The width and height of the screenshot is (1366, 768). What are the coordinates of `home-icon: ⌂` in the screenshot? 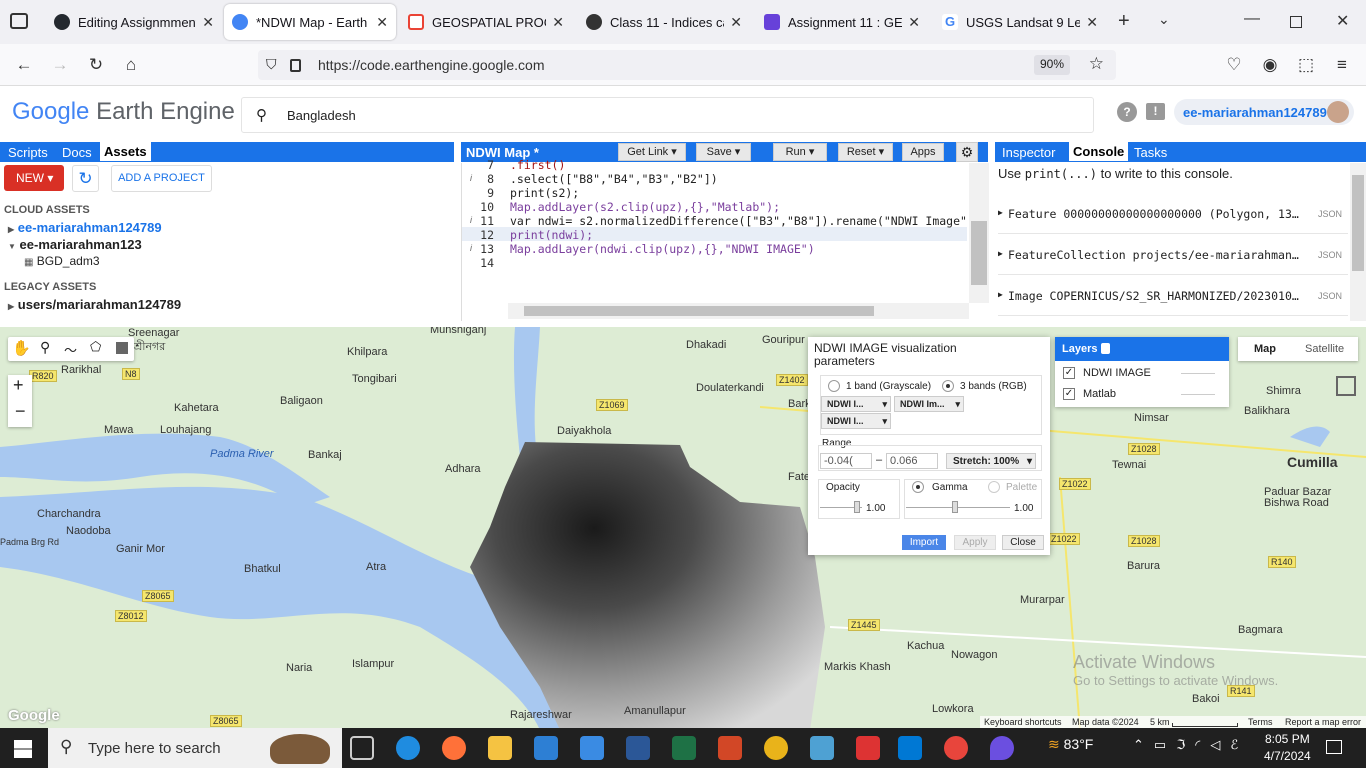 It's located at (131, 65).